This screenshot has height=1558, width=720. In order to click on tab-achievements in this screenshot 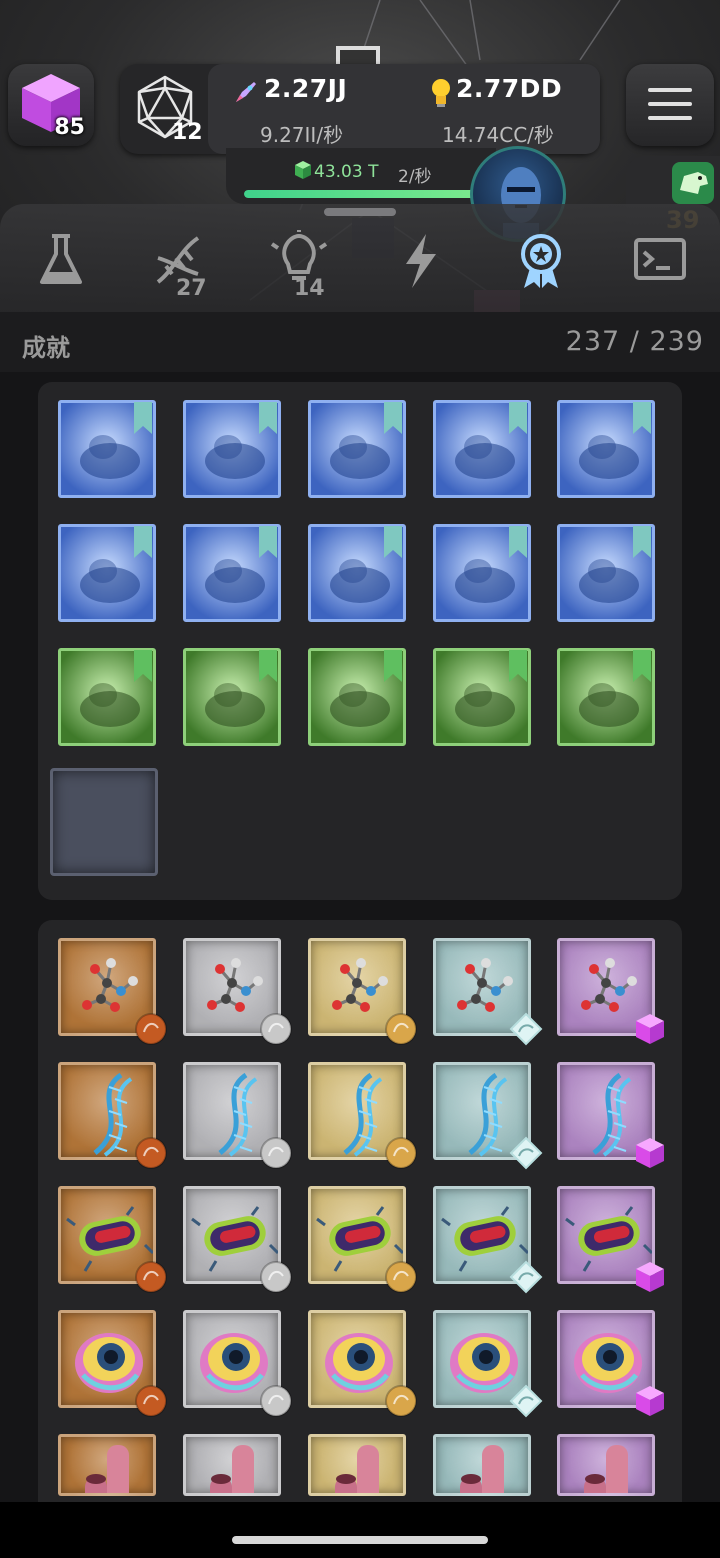, I will do `click(541, 268)`.